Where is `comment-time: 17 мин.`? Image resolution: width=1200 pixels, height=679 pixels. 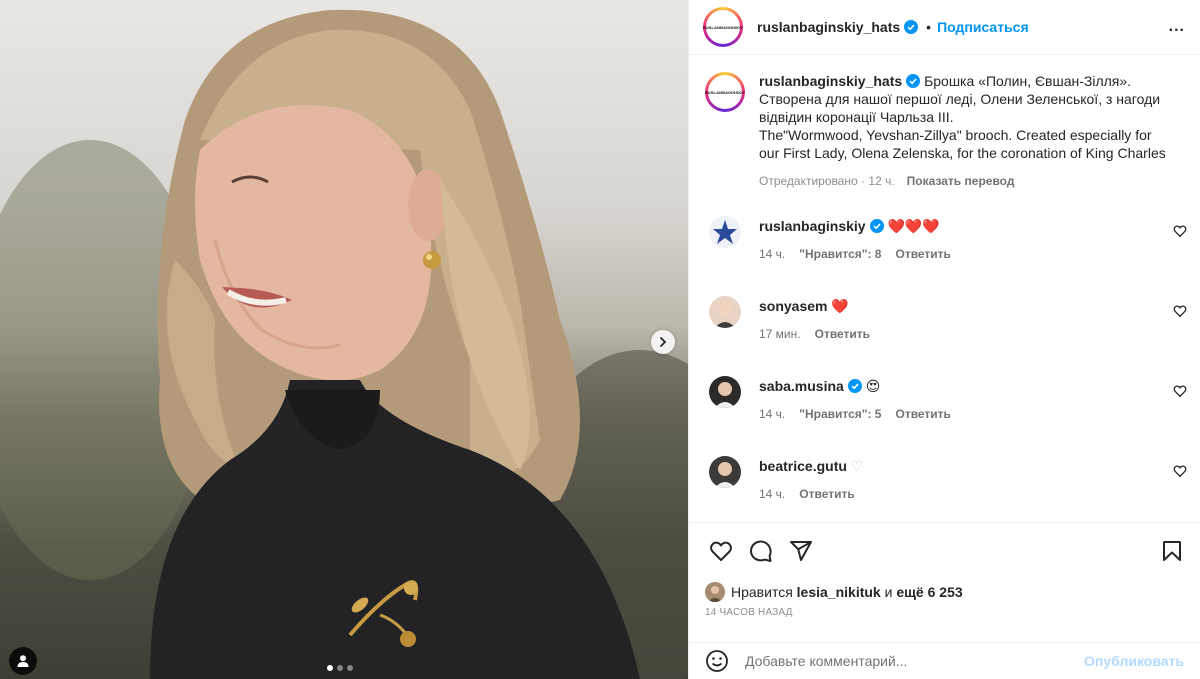 comment-time: 17 мин. is located at coordinates (780, 334).